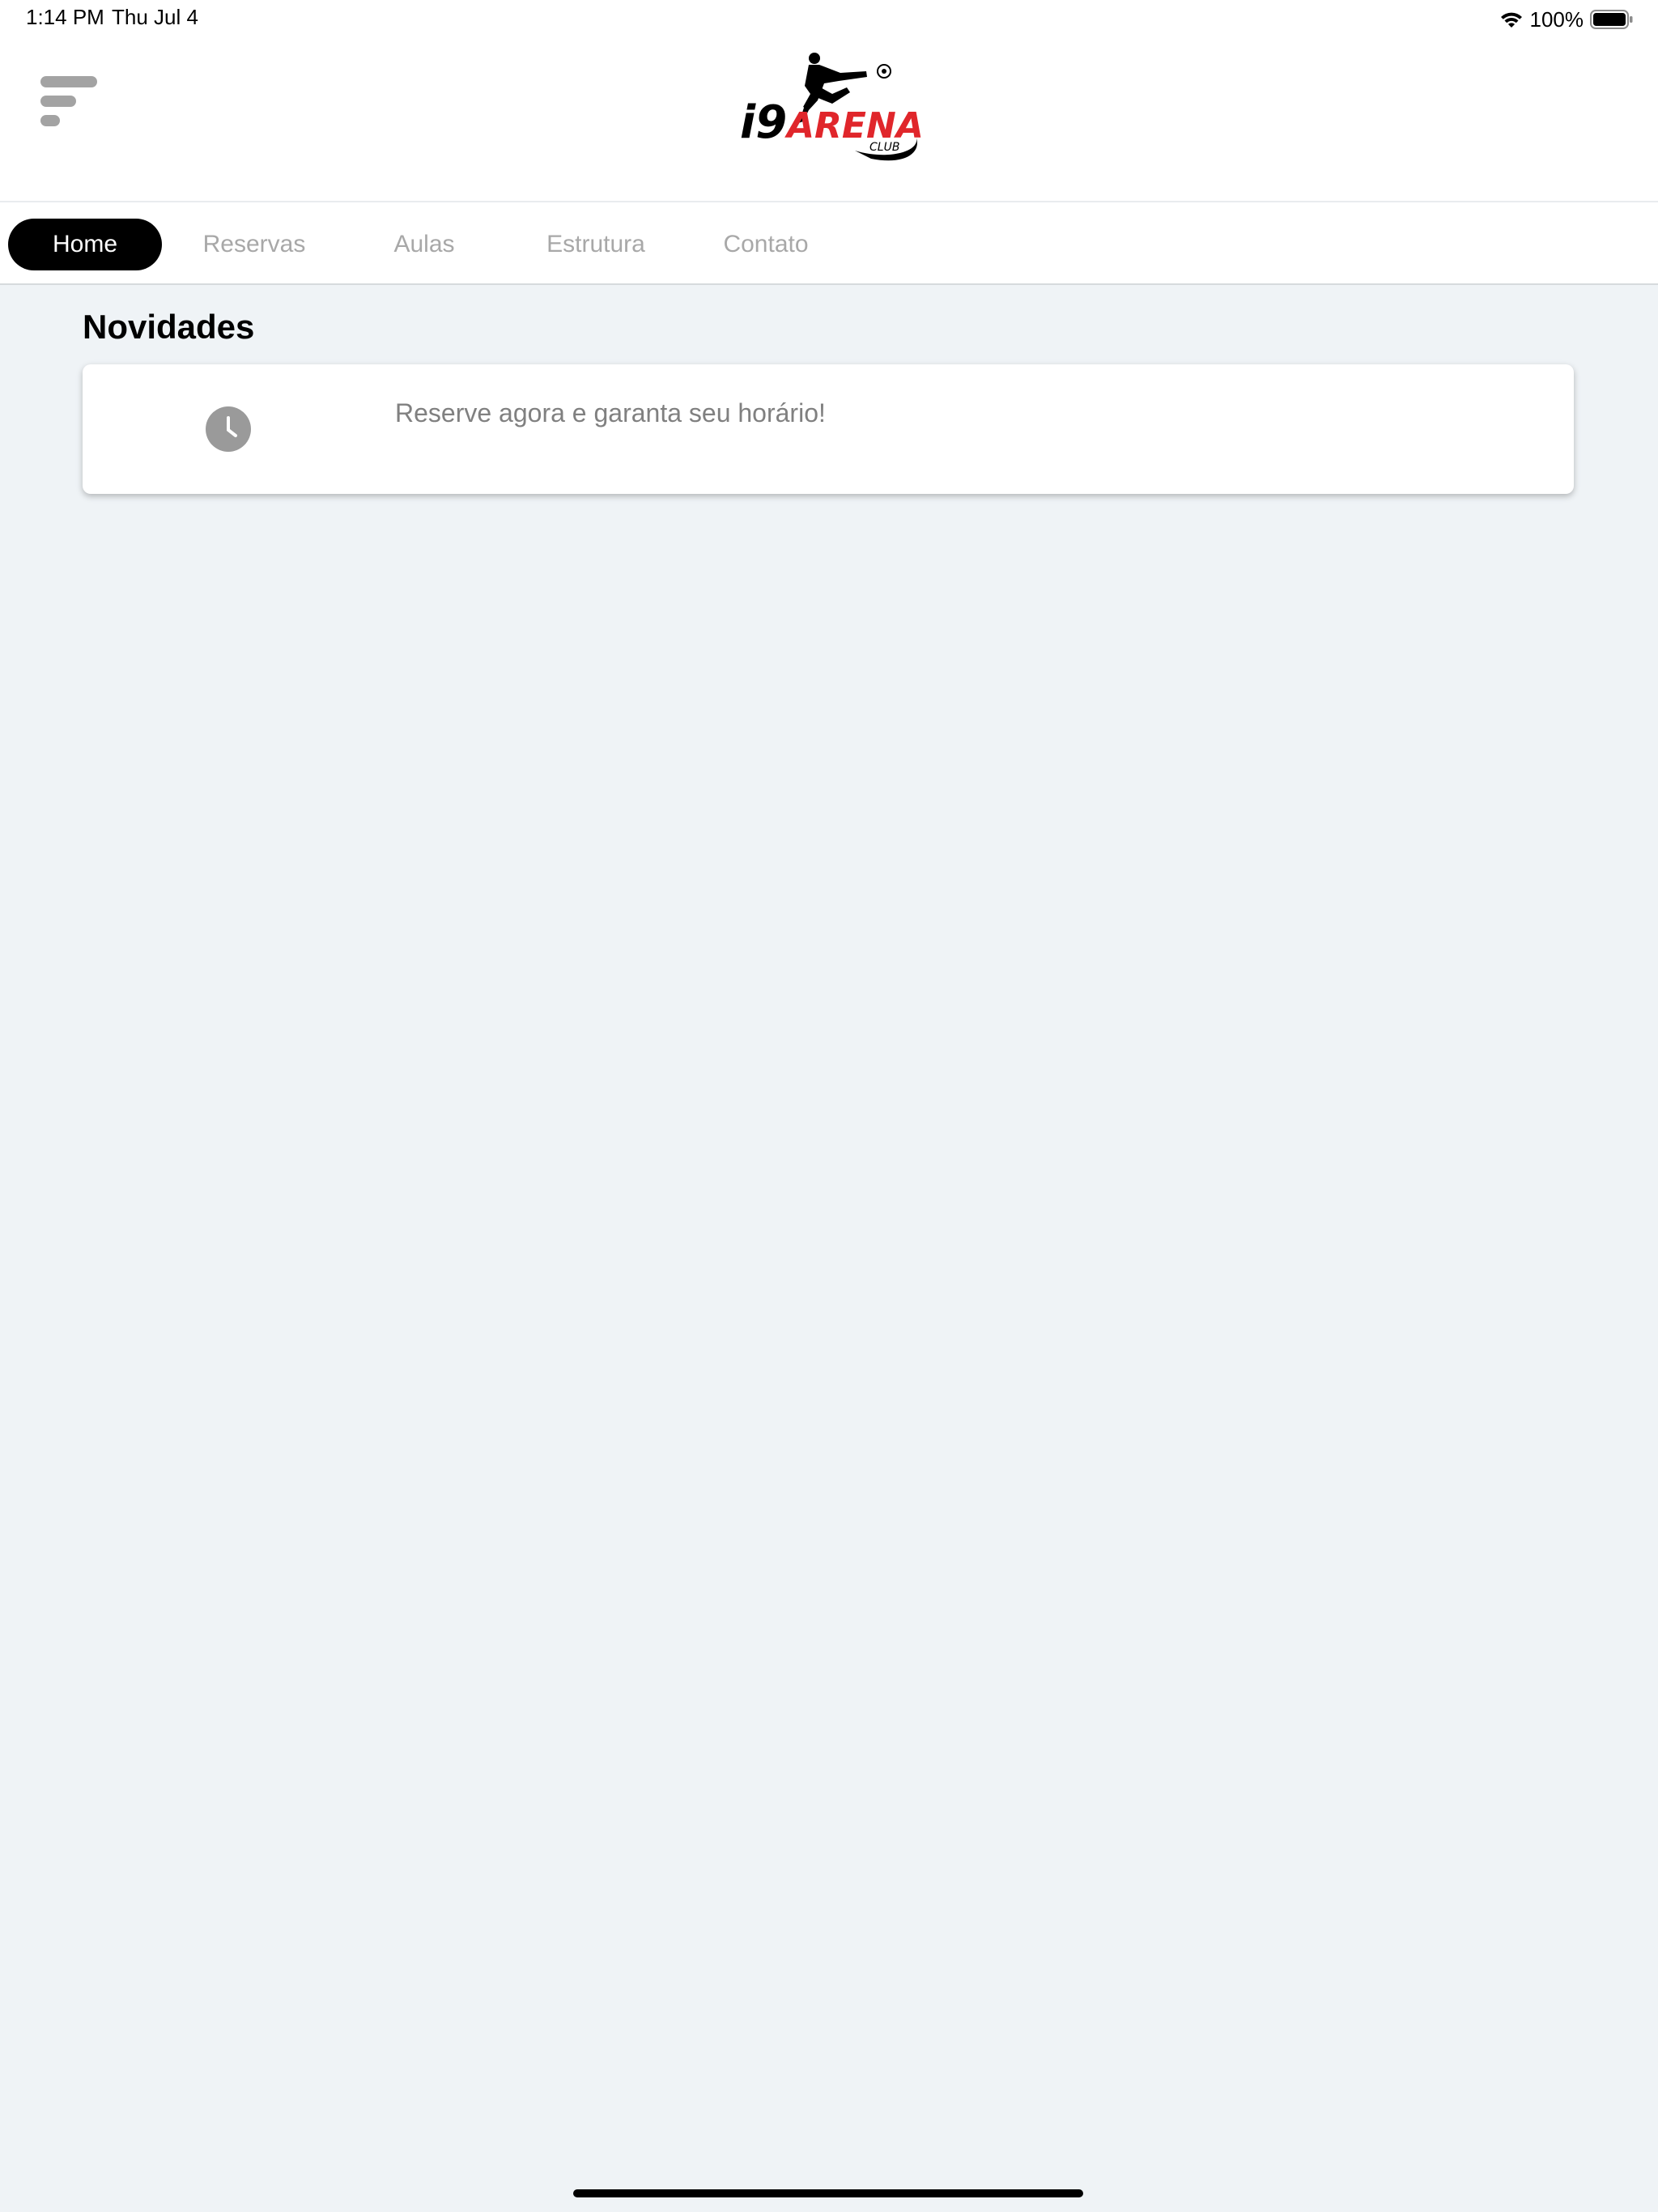  Describe the element at coordinates (596, 244) in the screenshot. I see `tab-estrutura: Estrutura` at that location.